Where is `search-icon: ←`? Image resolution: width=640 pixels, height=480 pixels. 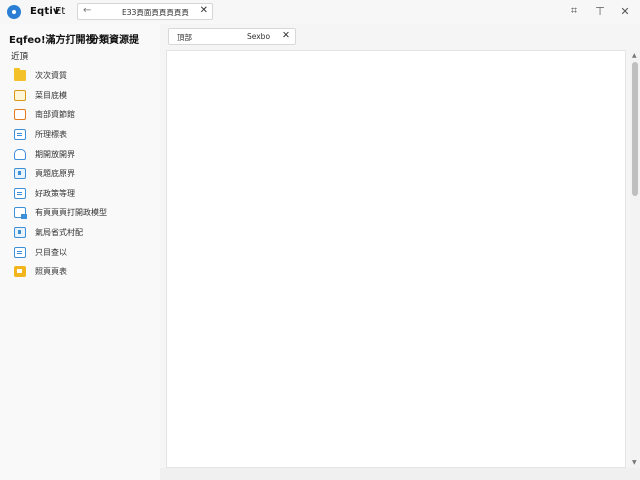 search-icon: ← is located at coordinates (87, 10).